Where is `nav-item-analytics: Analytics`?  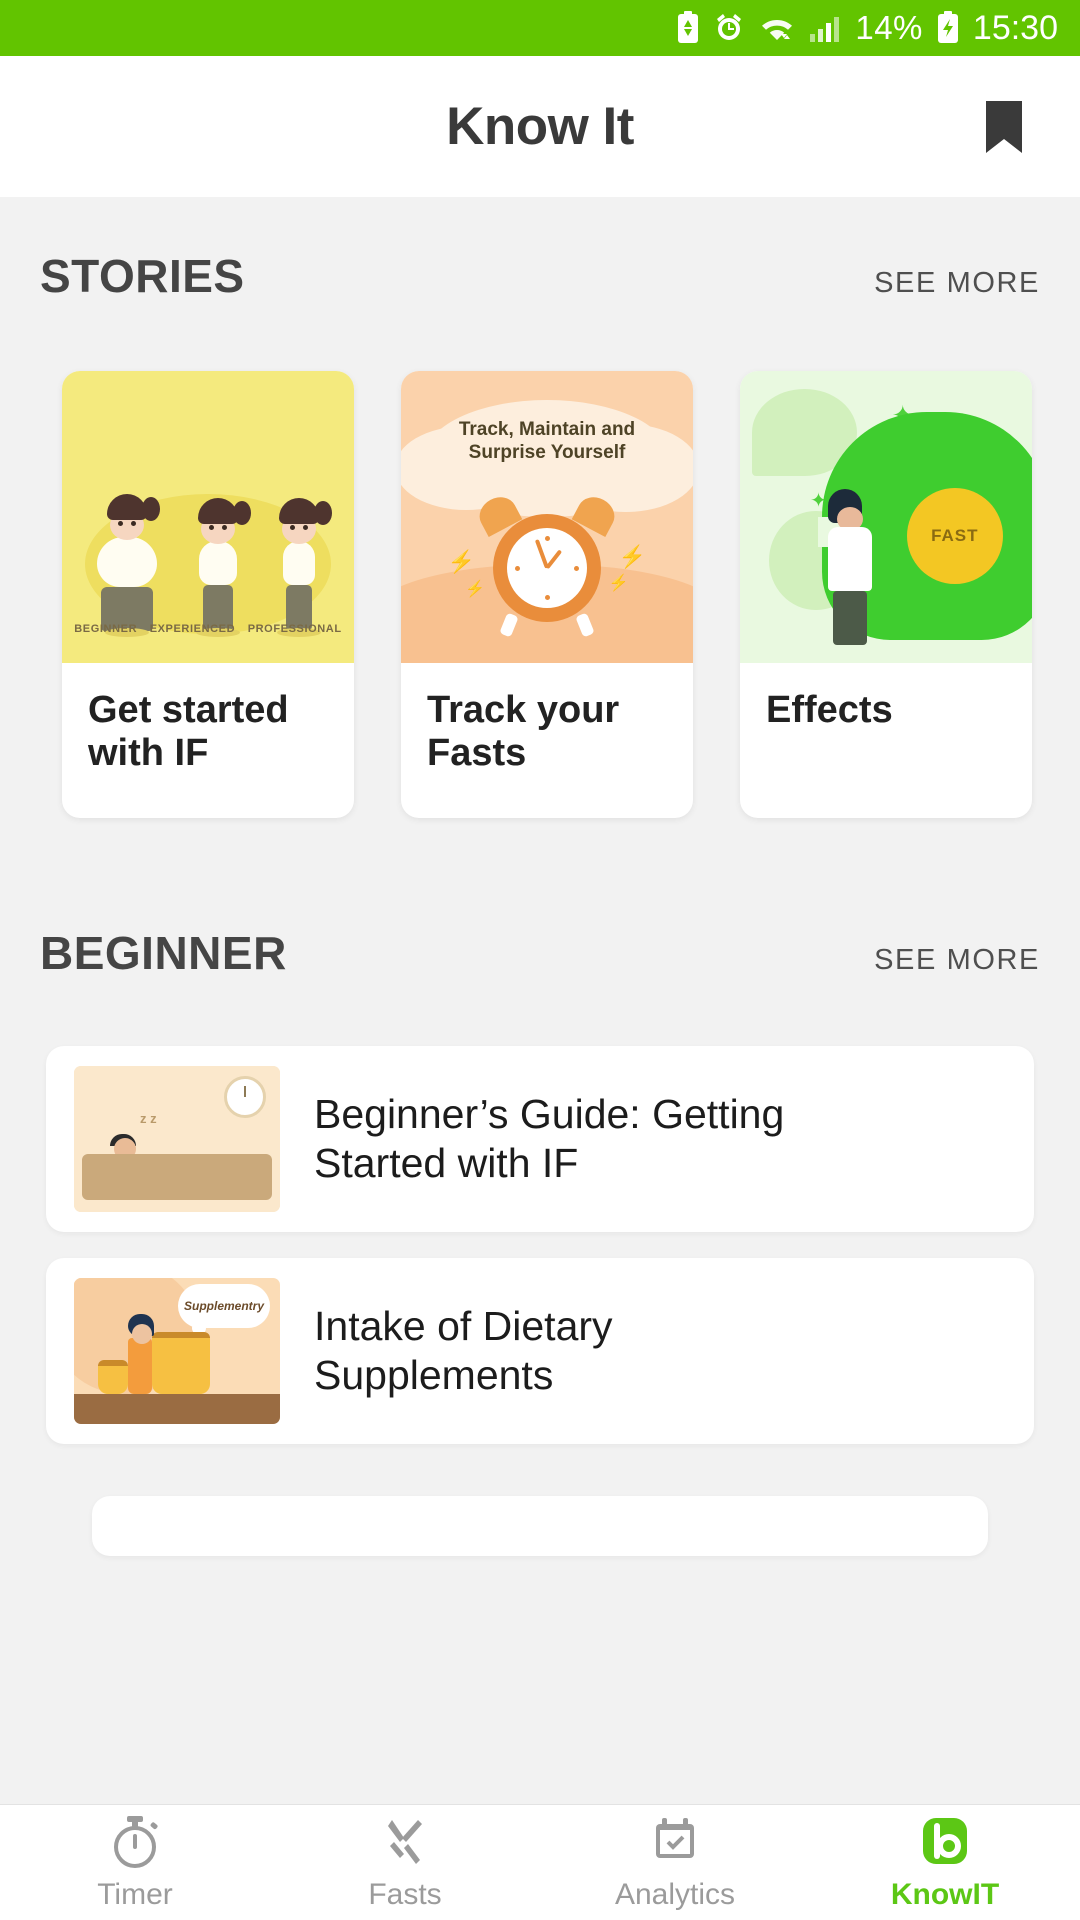
nav-item-analytics: Analytics is located at coordinates (675, 1863).